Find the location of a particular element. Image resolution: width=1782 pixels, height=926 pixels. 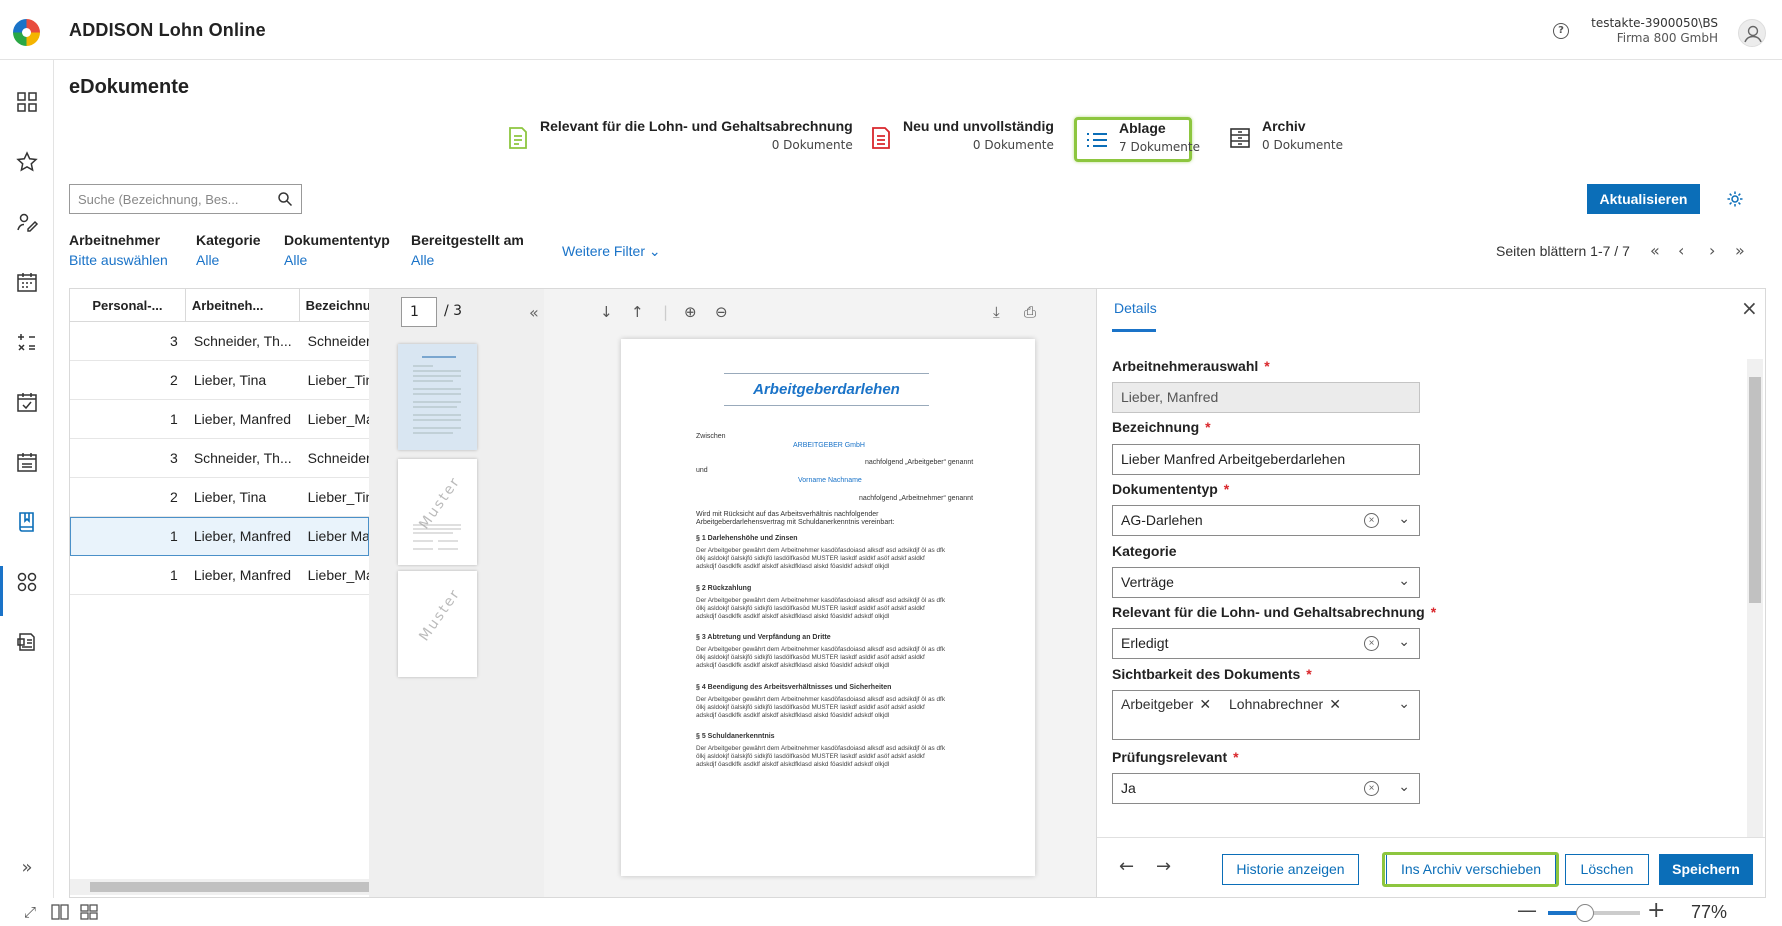

grid-view-icon is located at coordinates (89, 912).